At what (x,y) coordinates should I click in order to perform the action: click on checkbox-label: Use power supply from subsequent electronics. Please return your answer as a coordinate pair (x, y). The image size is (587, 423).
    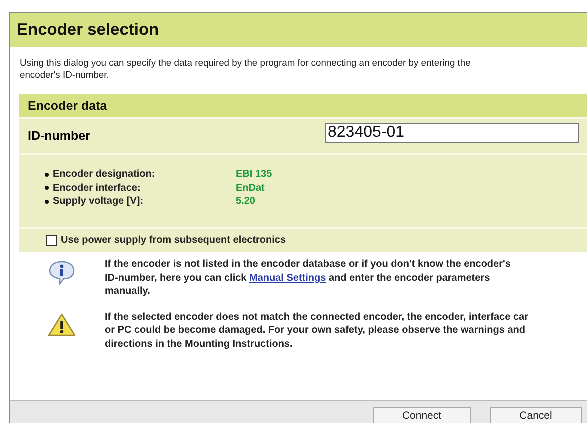
    Looking at the image, I should click on (173, 240).